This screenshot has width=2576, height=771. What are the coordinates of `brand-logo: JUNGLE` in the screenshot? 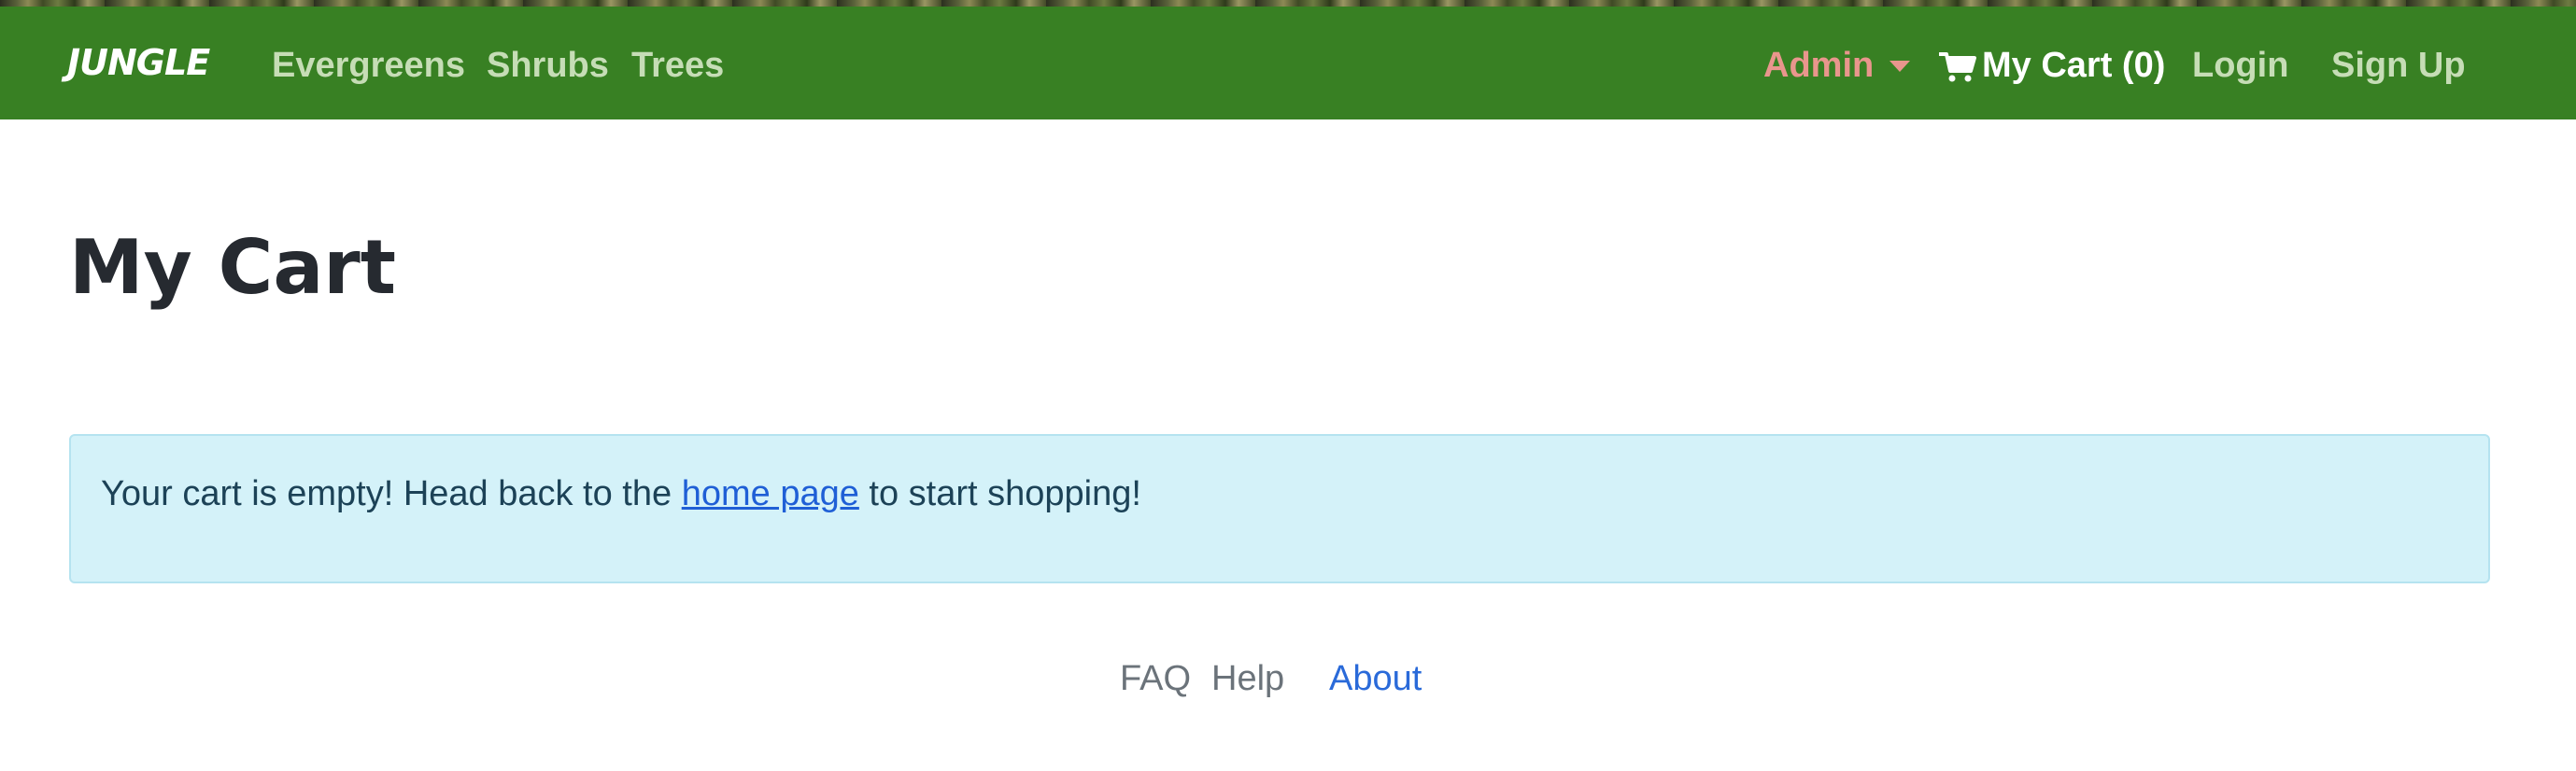 It's located at (138, 62).